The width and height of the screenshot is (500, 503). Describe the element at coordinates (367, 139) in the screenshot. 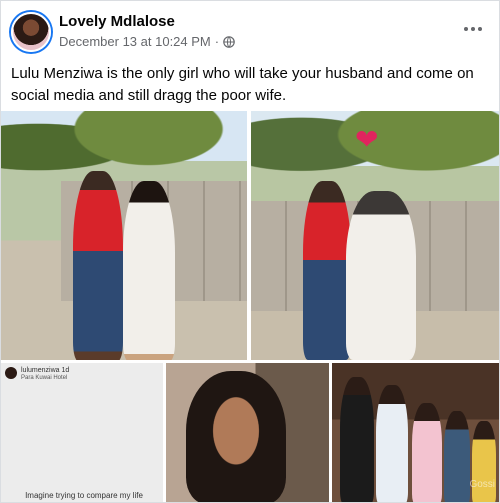

I see `heart-icon: ❤` at that location.